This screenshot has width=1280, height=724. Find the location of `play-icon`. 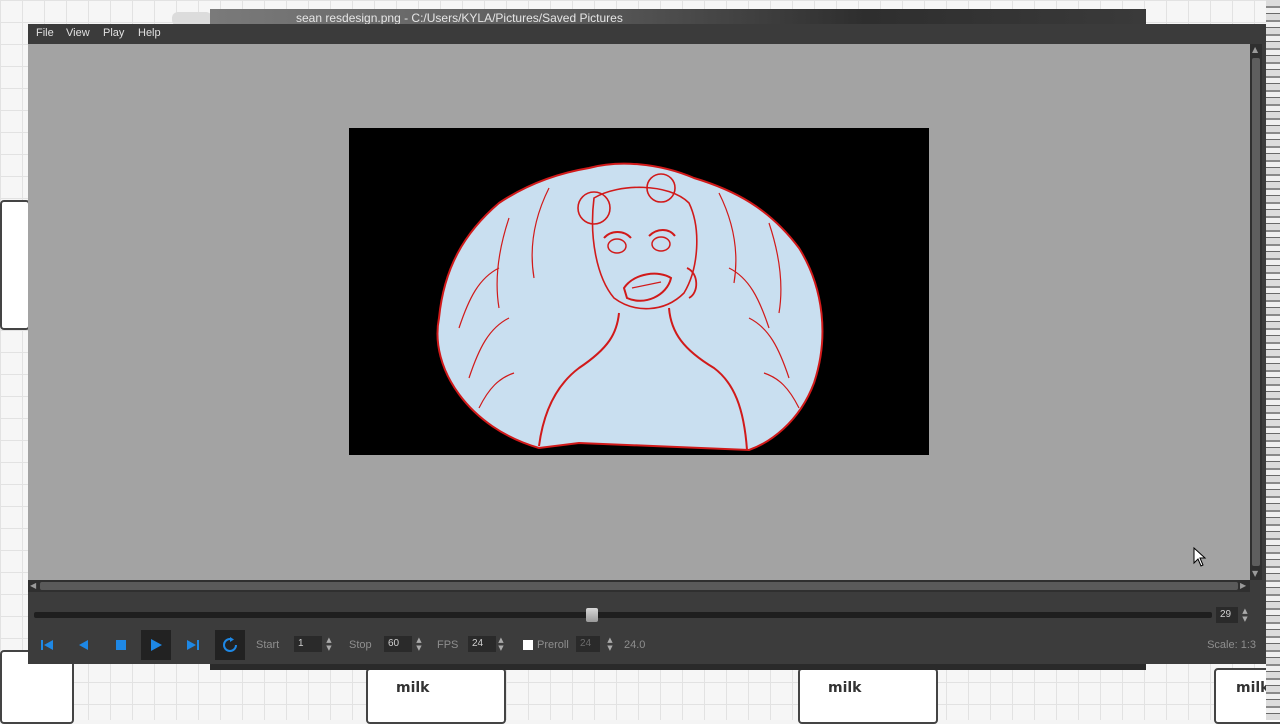

play-icon is located at coordinates (156, 645).